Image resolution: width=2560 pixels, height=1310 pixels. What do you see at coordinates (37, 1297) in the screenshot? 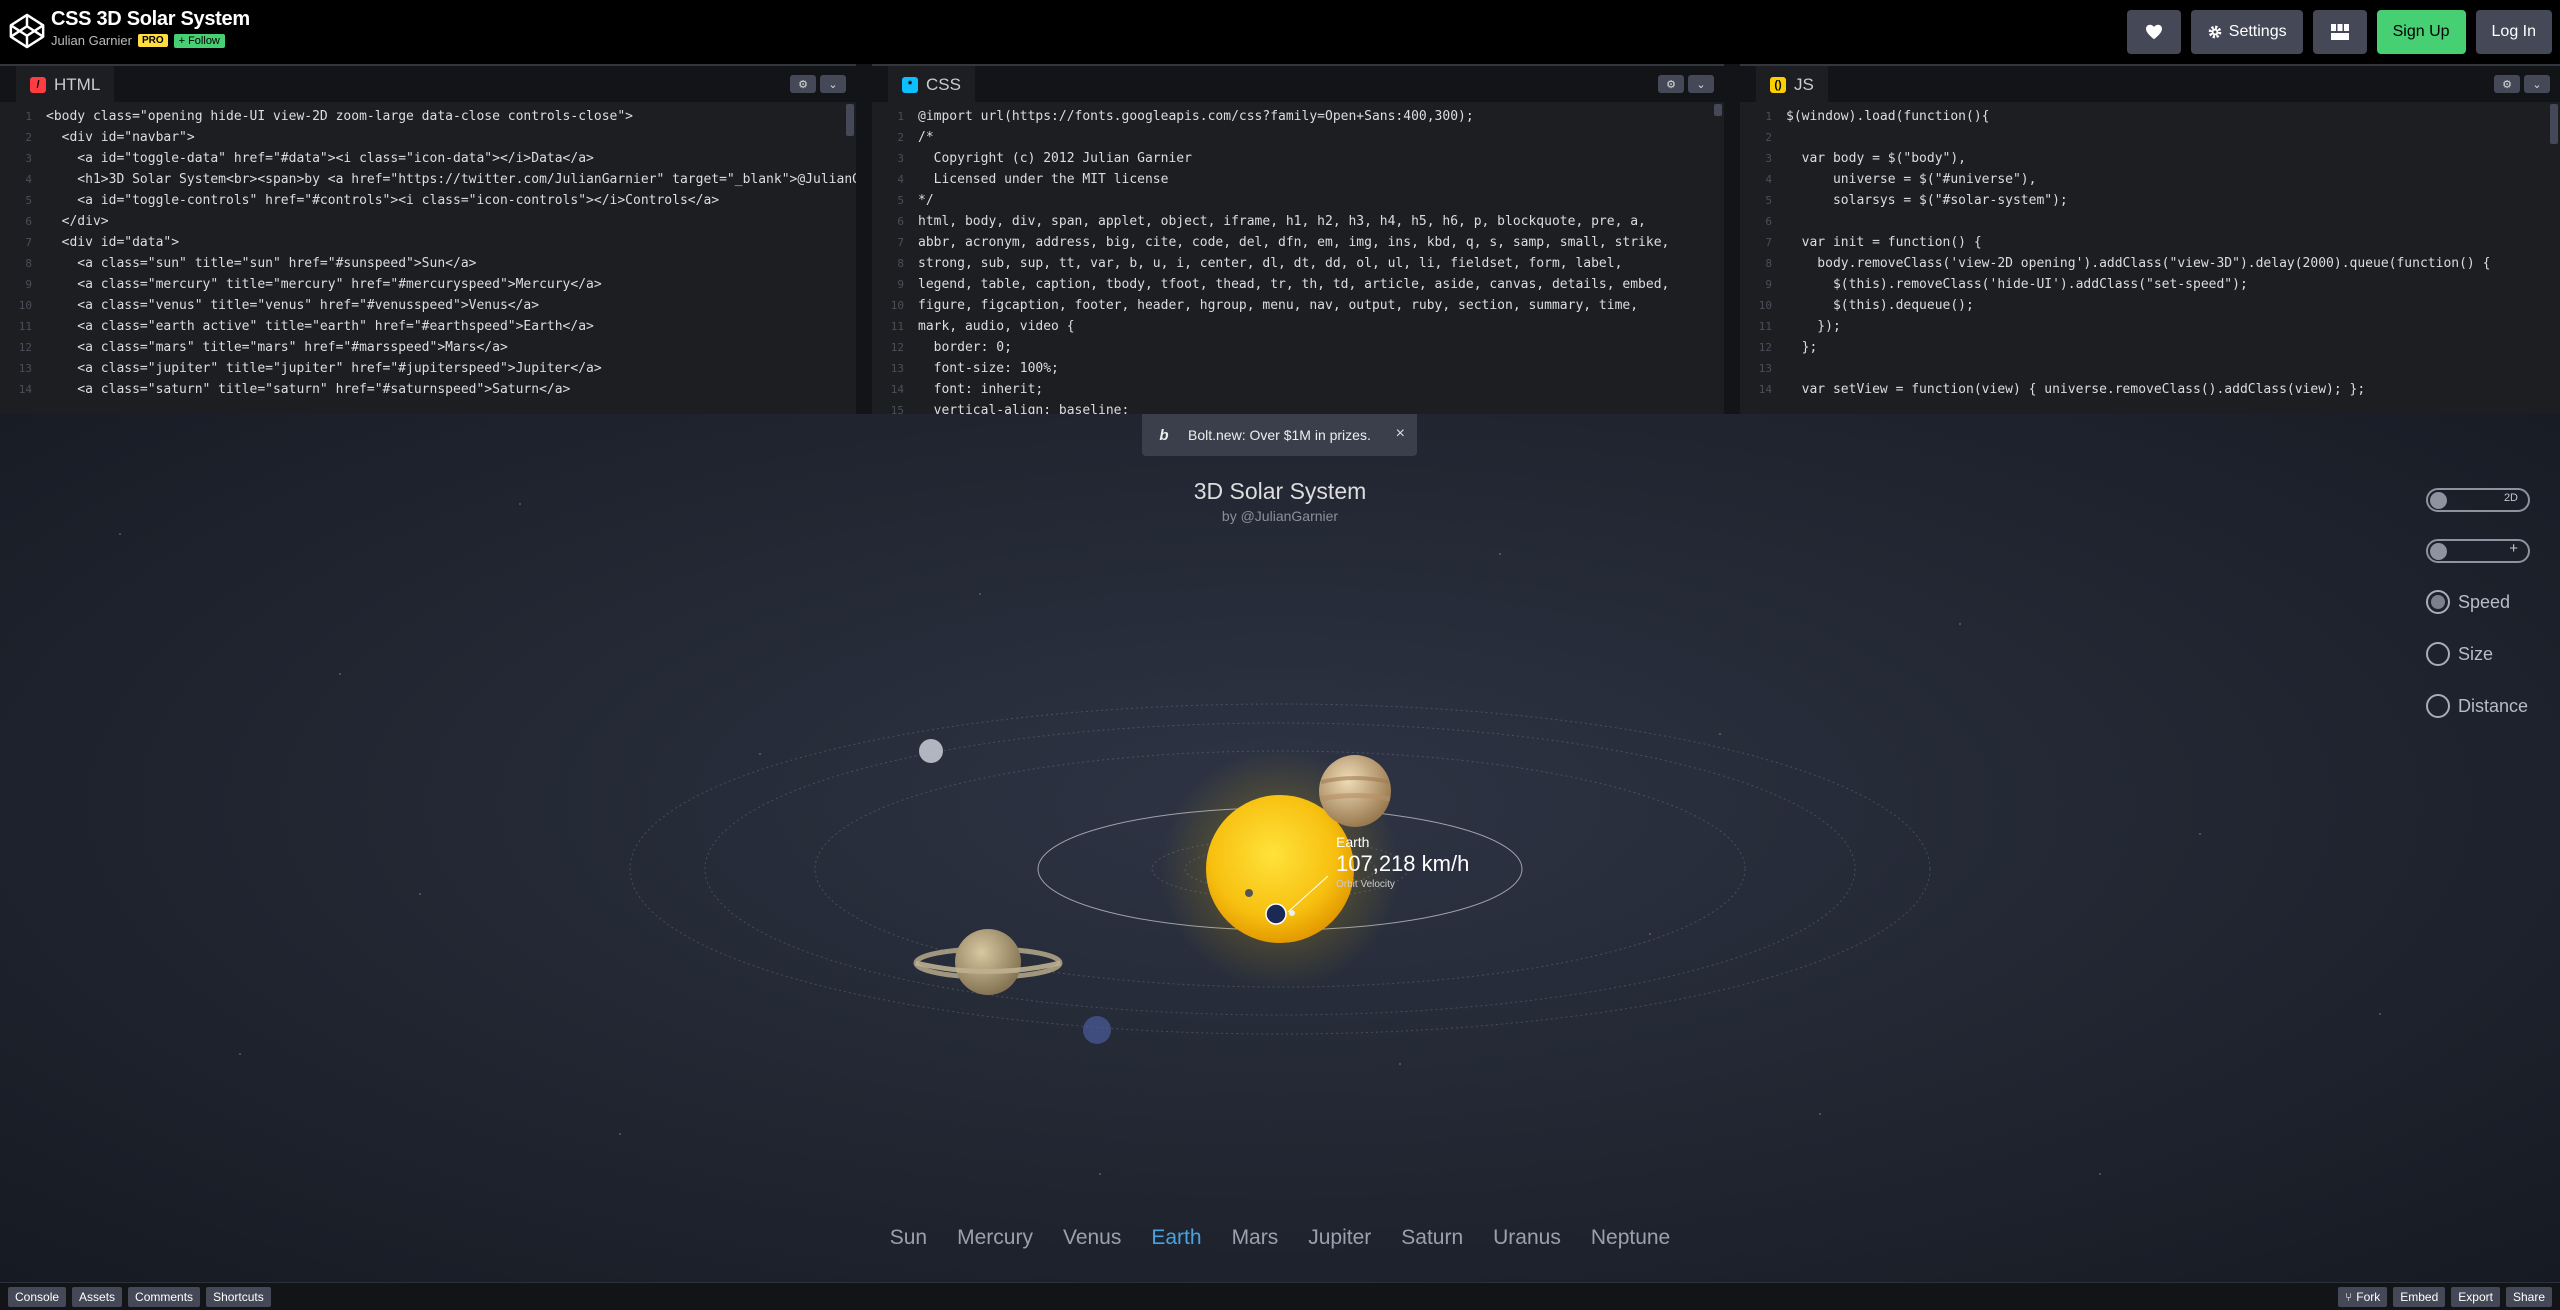
I see `console-button: Console` at bounding box center [37, 1297].